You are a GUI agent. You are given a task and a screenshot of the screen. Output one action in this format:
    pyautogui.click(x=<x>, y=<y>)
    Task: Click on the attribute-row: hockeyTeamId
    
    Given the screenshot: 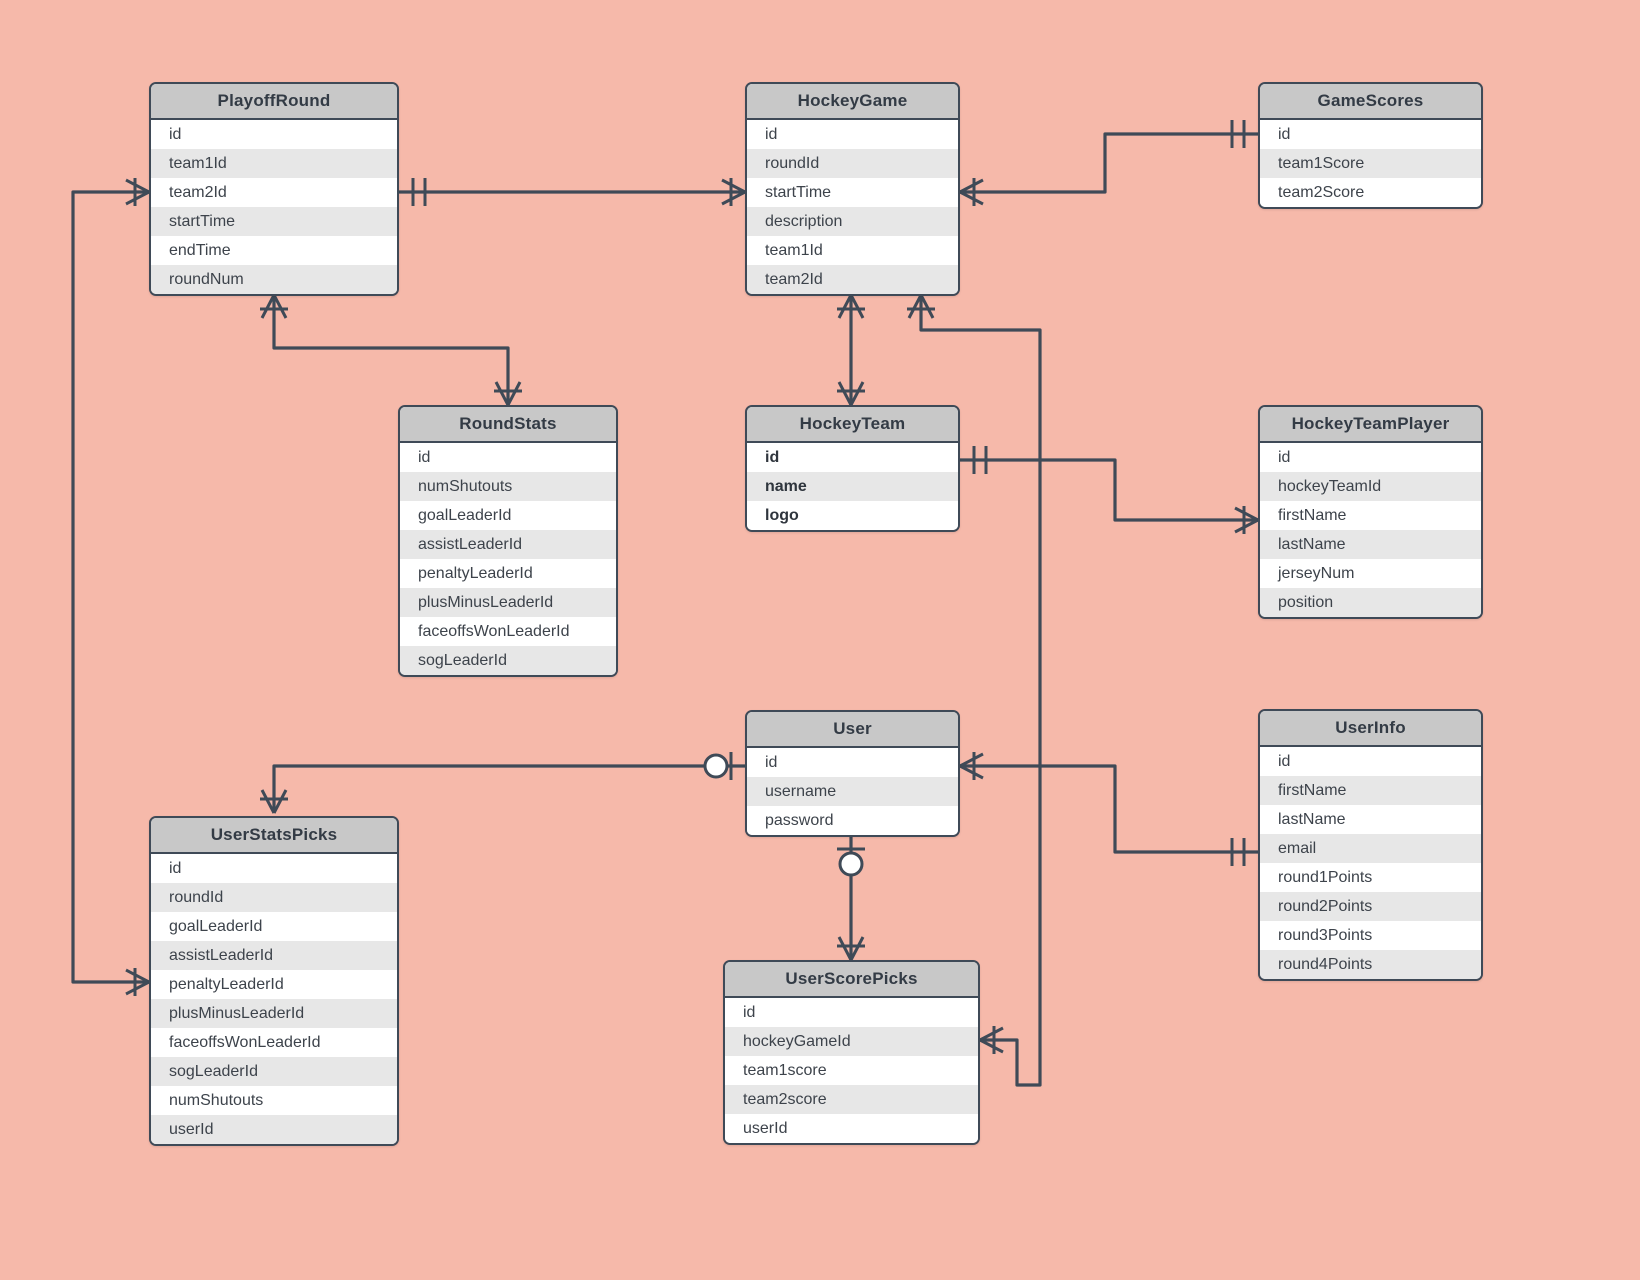 What is the action you would take?
    pyautogui.click(x=1370, y=486)
    